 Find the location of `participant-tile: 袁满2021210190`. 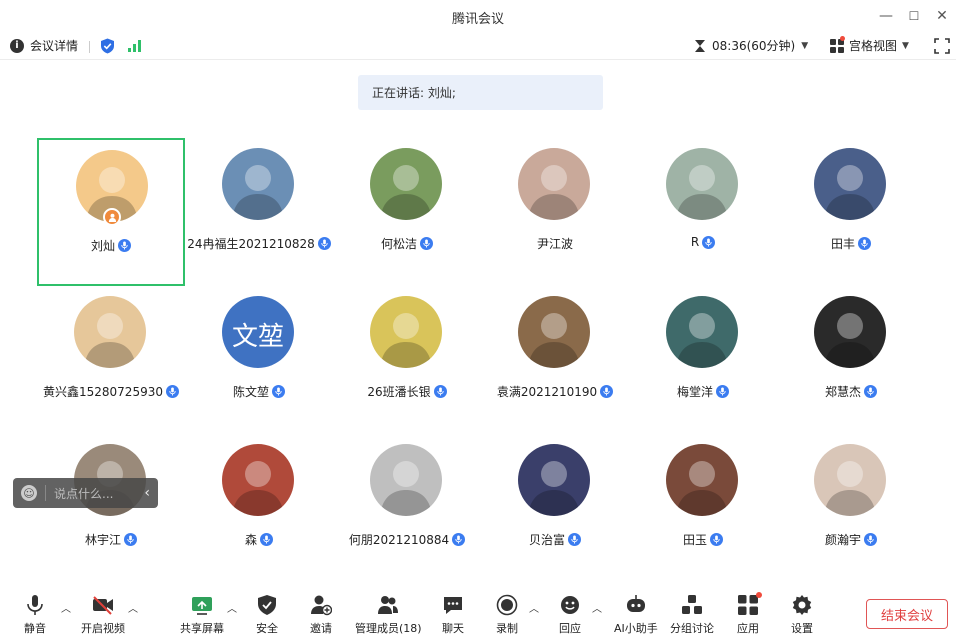

participant-tile: 袁满2021210190 is located at coordinates (555, 360).